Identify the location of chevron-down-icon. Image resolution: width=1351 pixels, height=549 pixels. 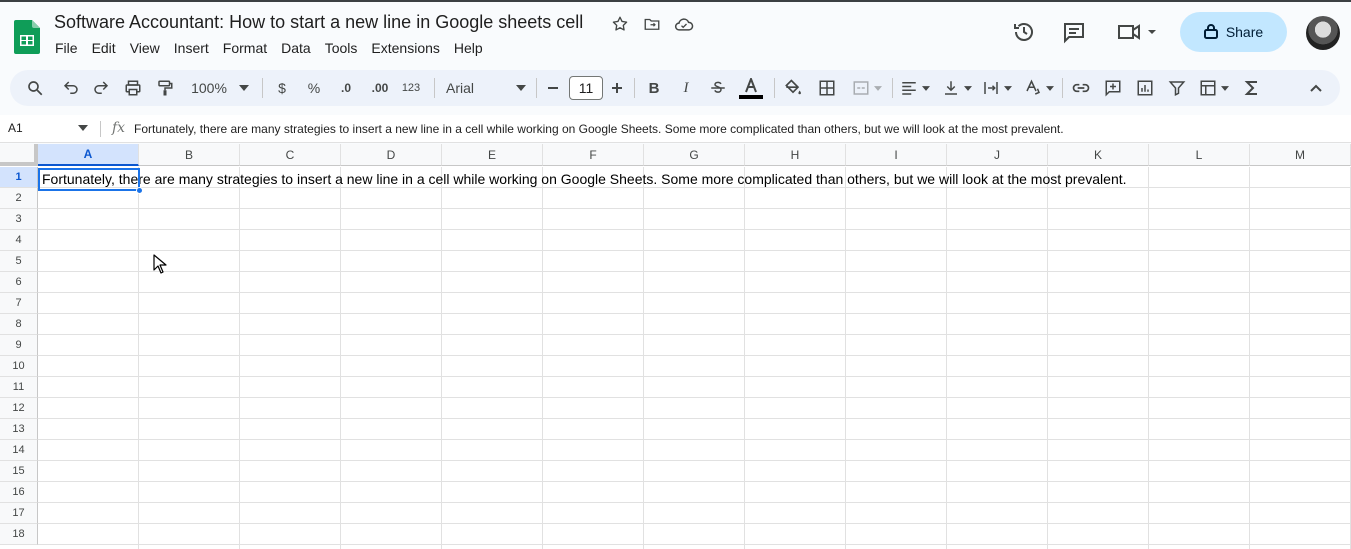
(83, 128).